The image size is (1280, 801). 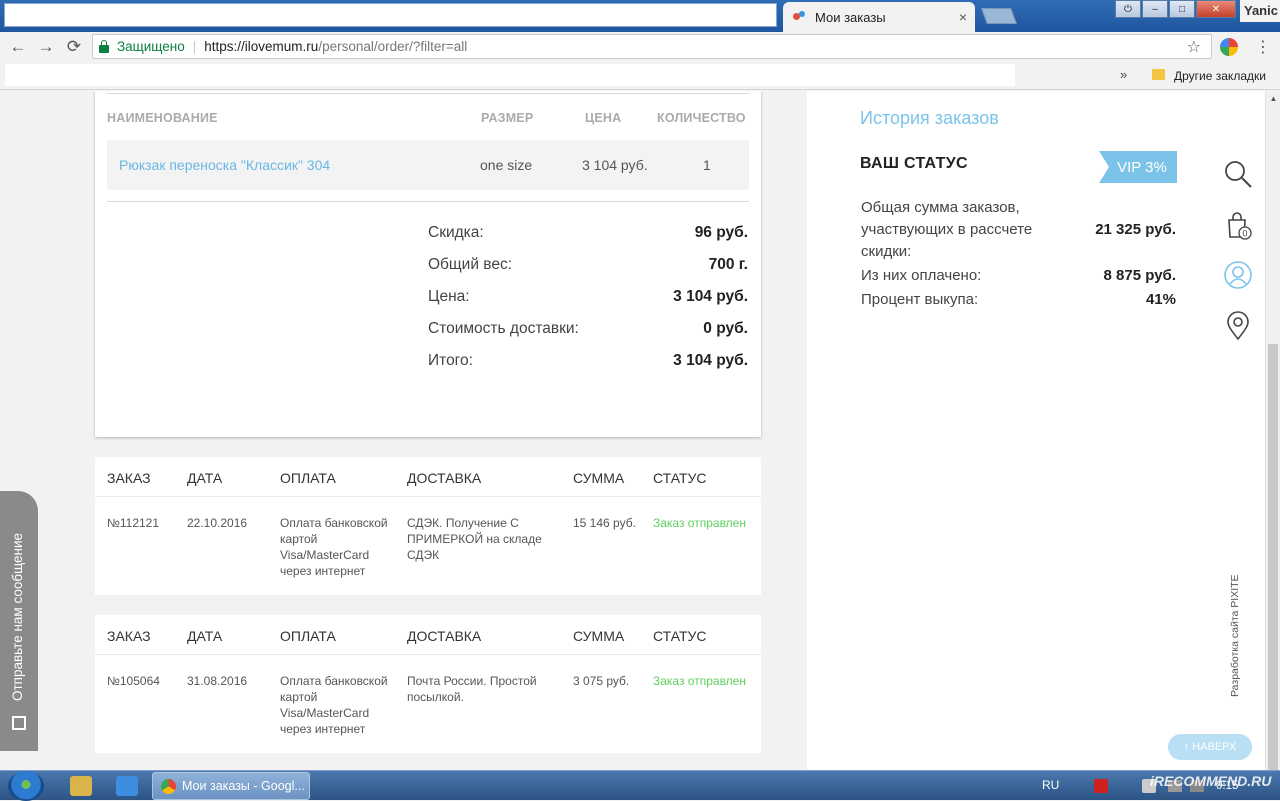 I want to click on explorer-icon, so click(x=81, y=786).